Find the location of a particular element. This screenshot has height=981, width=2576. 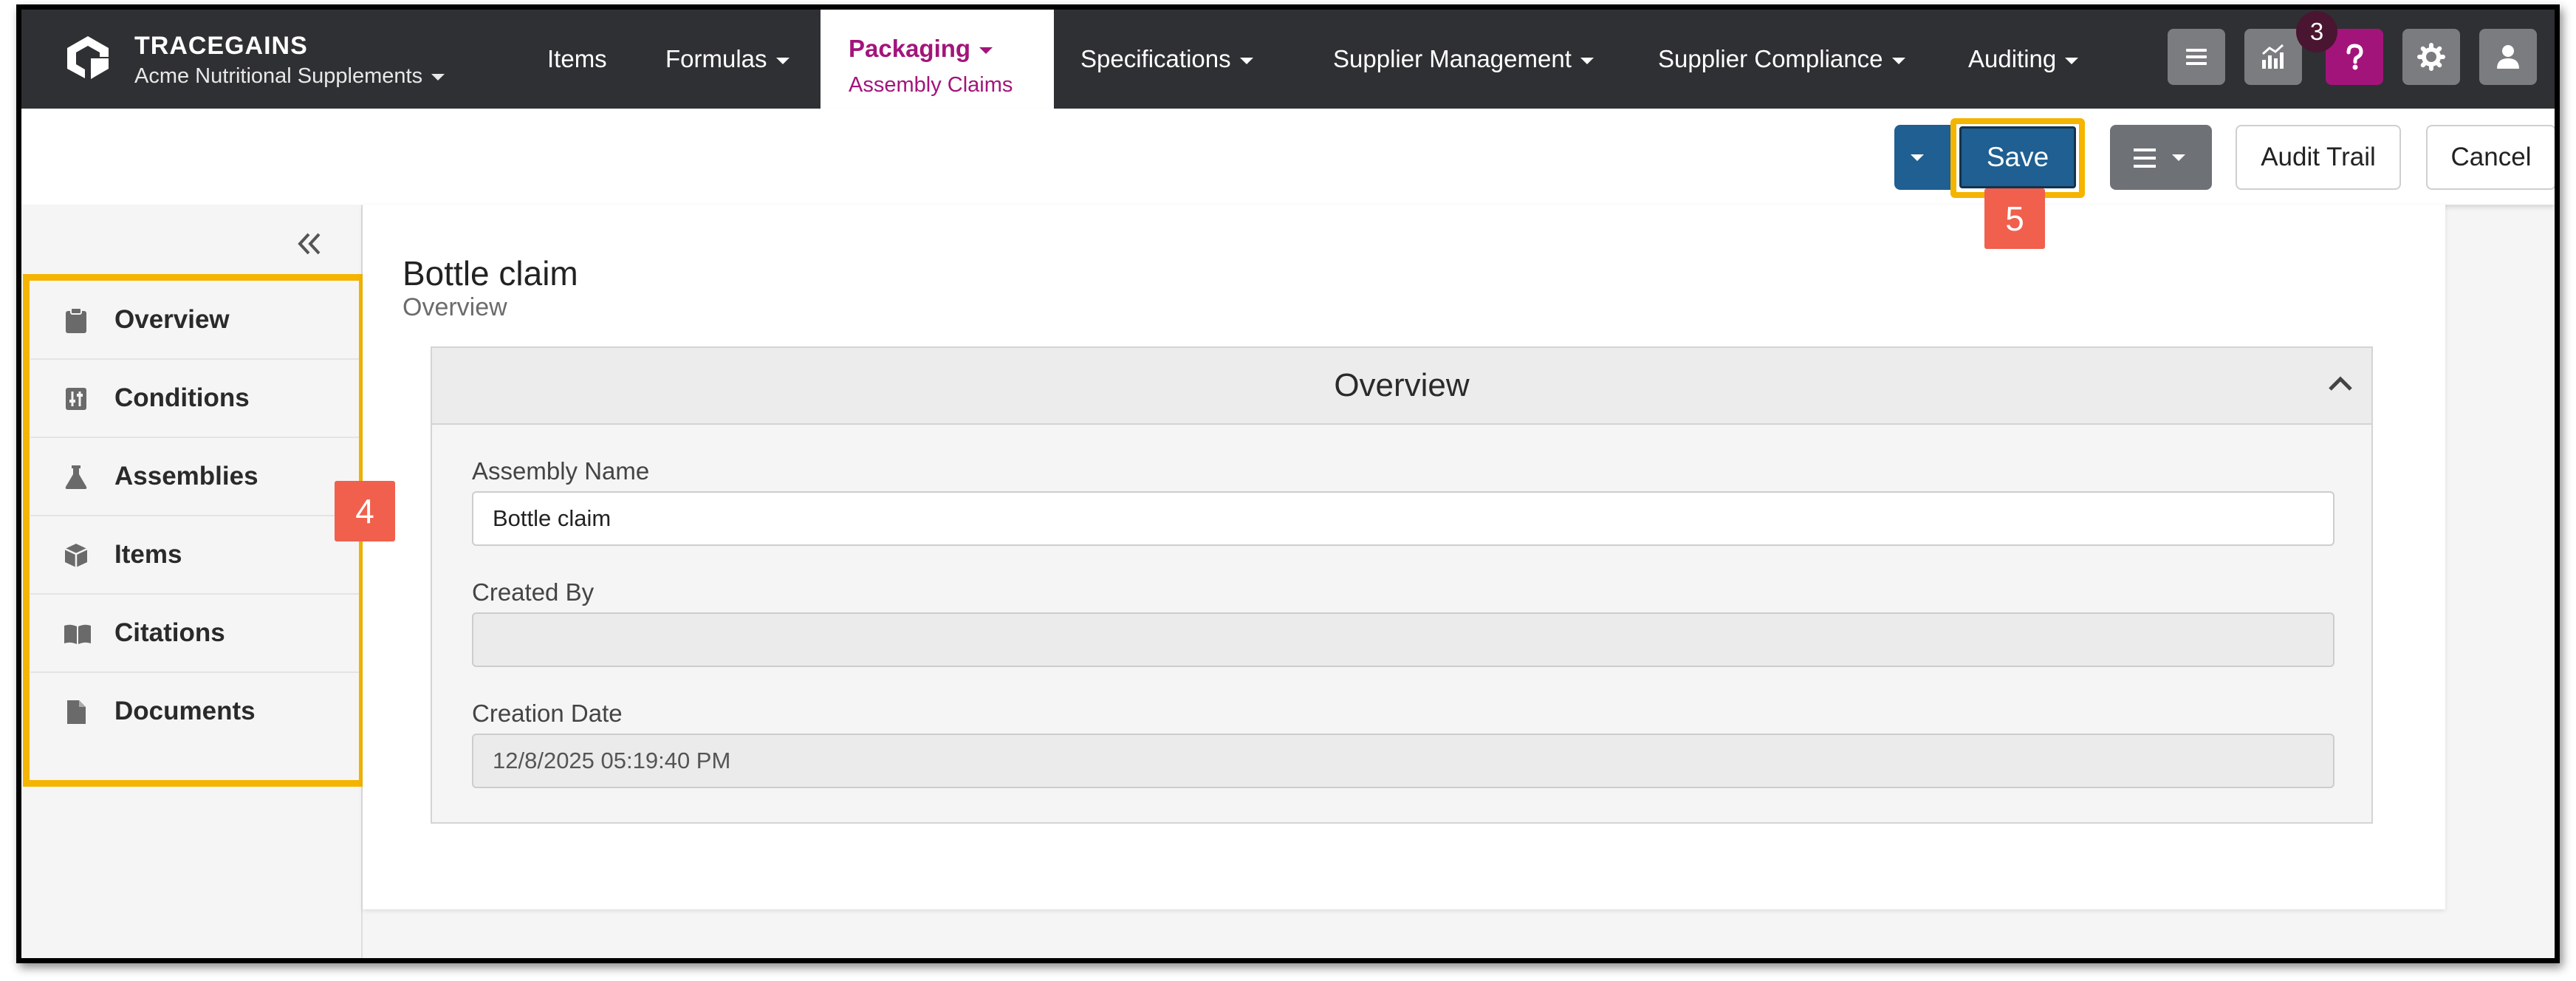

organization-switcher: Acme Nutritional Supplements is located at coordinates (289, 76).